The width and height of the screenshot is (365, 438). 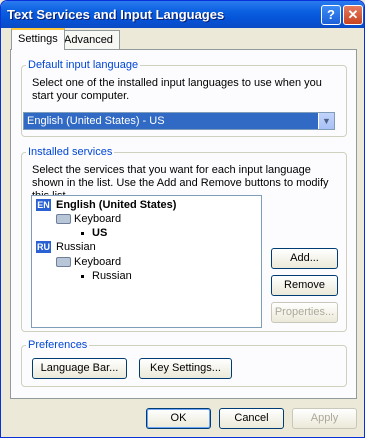 What do you see at coordinates (331, 15) in the screenshot?
I see `help-button: ?` at bounding box center [331, 15].